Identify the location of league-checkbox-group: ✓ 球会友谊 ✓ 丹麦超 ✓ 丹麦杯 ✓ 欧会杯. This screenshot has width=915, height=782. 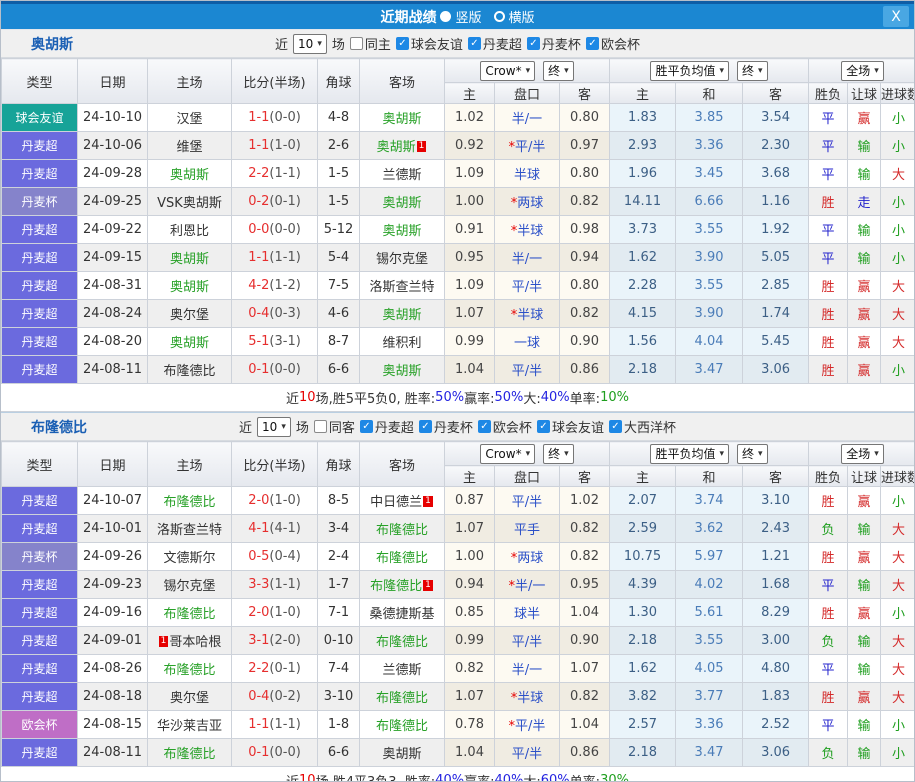
(517, 43).